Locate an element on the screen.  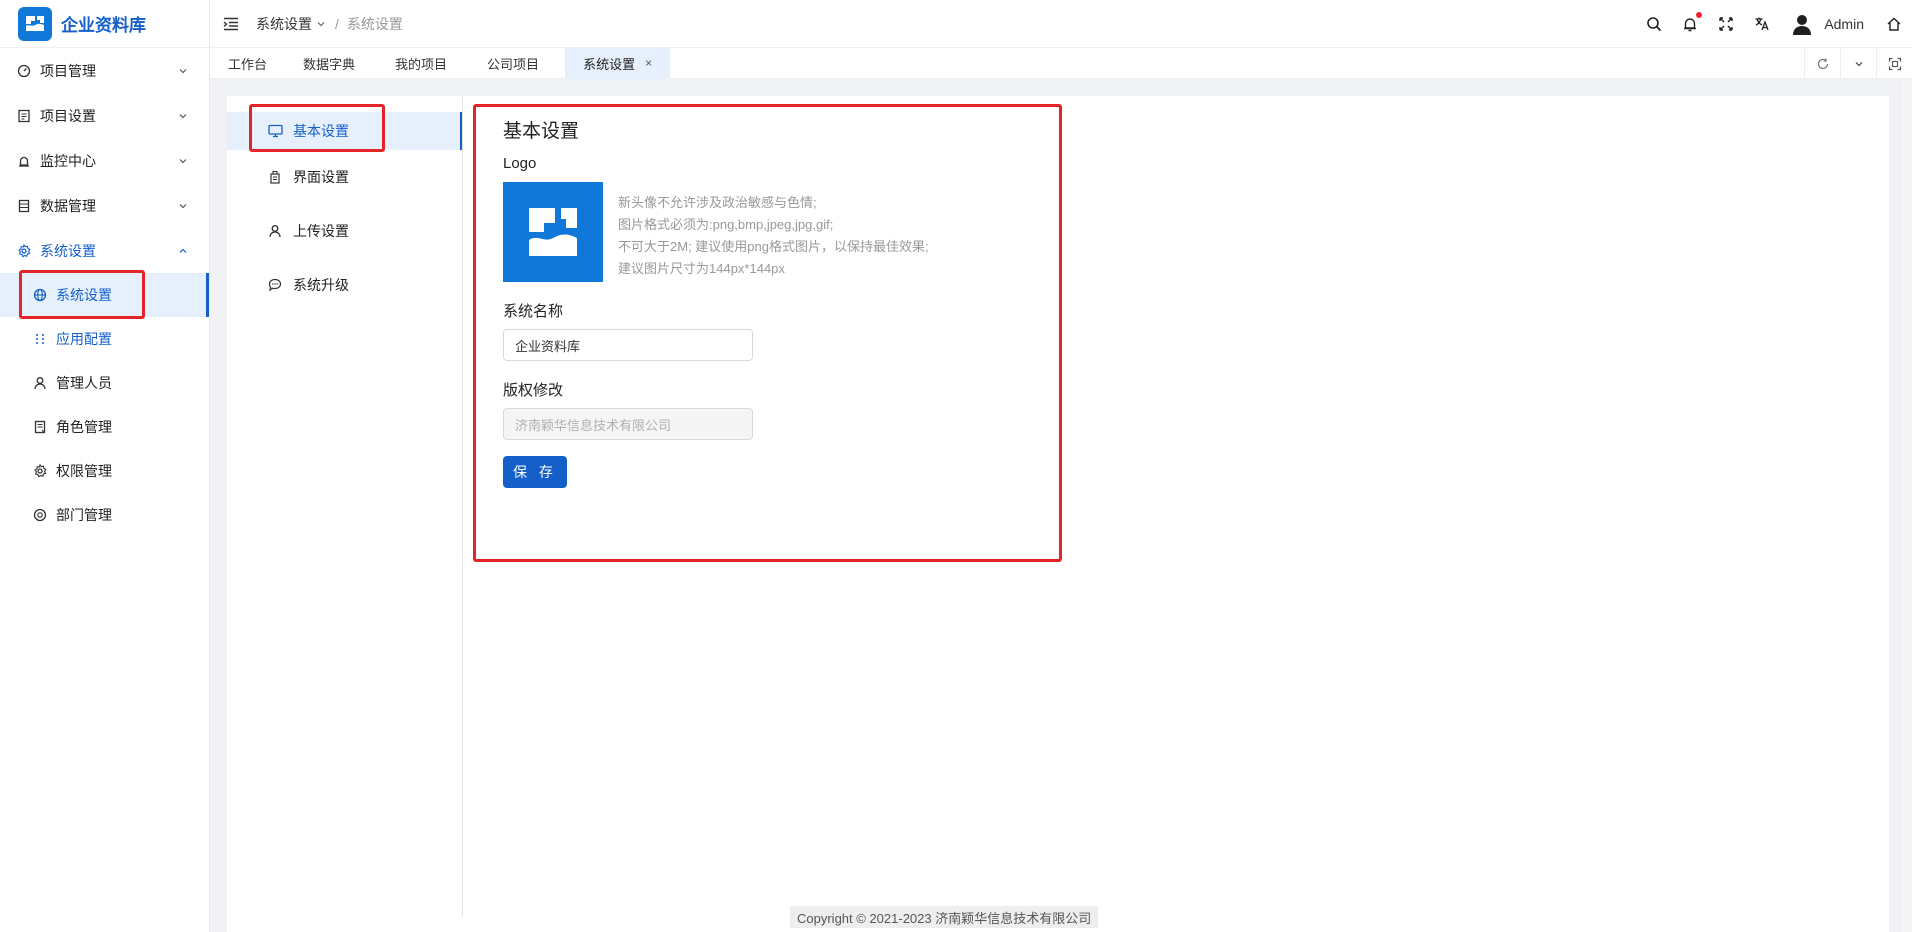
sidebar-item-roles: 角色管理 is located at coordinates (104, 427).